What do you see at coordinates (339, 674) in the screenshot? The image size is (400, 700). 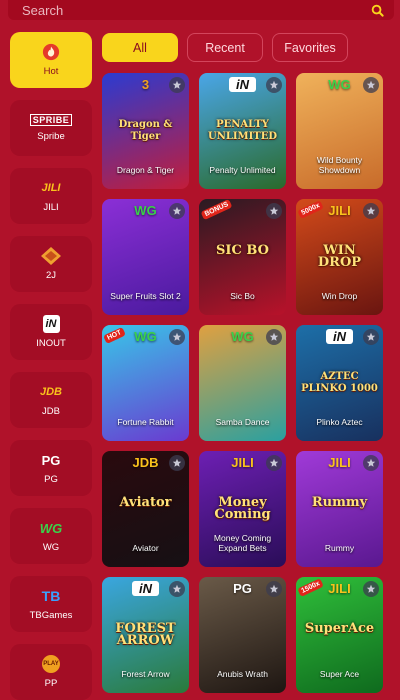 I see `game-title: Super Ace` at bounding box center [339, 674].